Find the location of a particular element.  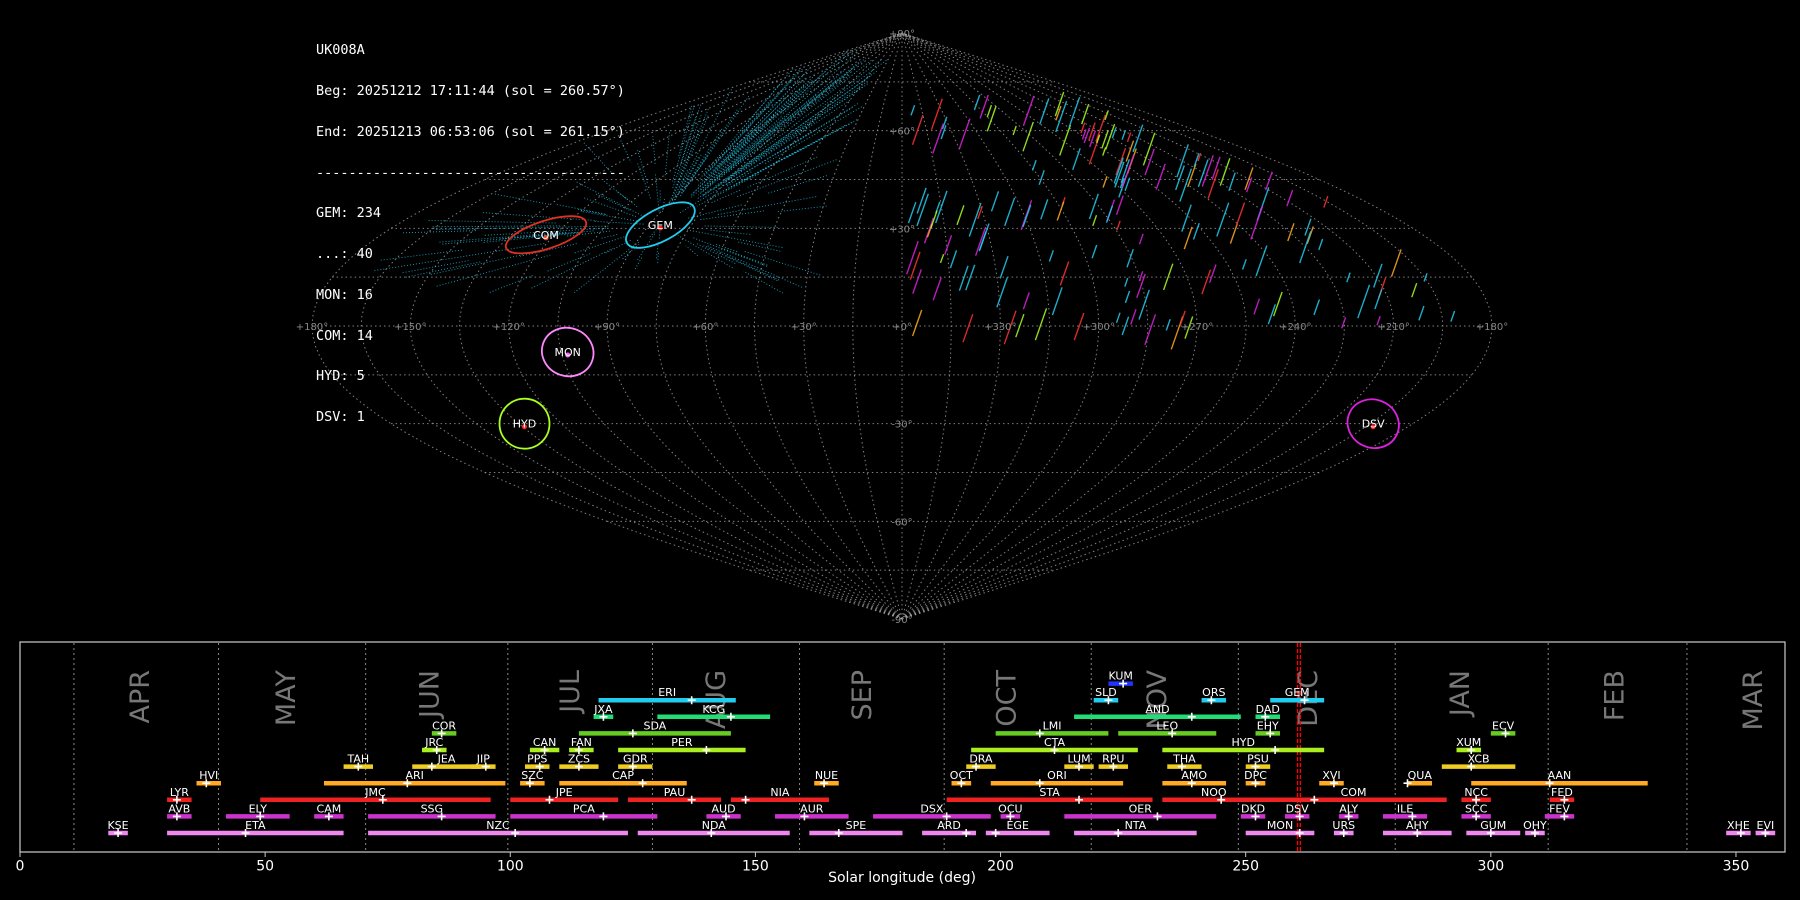

shower-label: XUM is located at coordinates (1468, 742).